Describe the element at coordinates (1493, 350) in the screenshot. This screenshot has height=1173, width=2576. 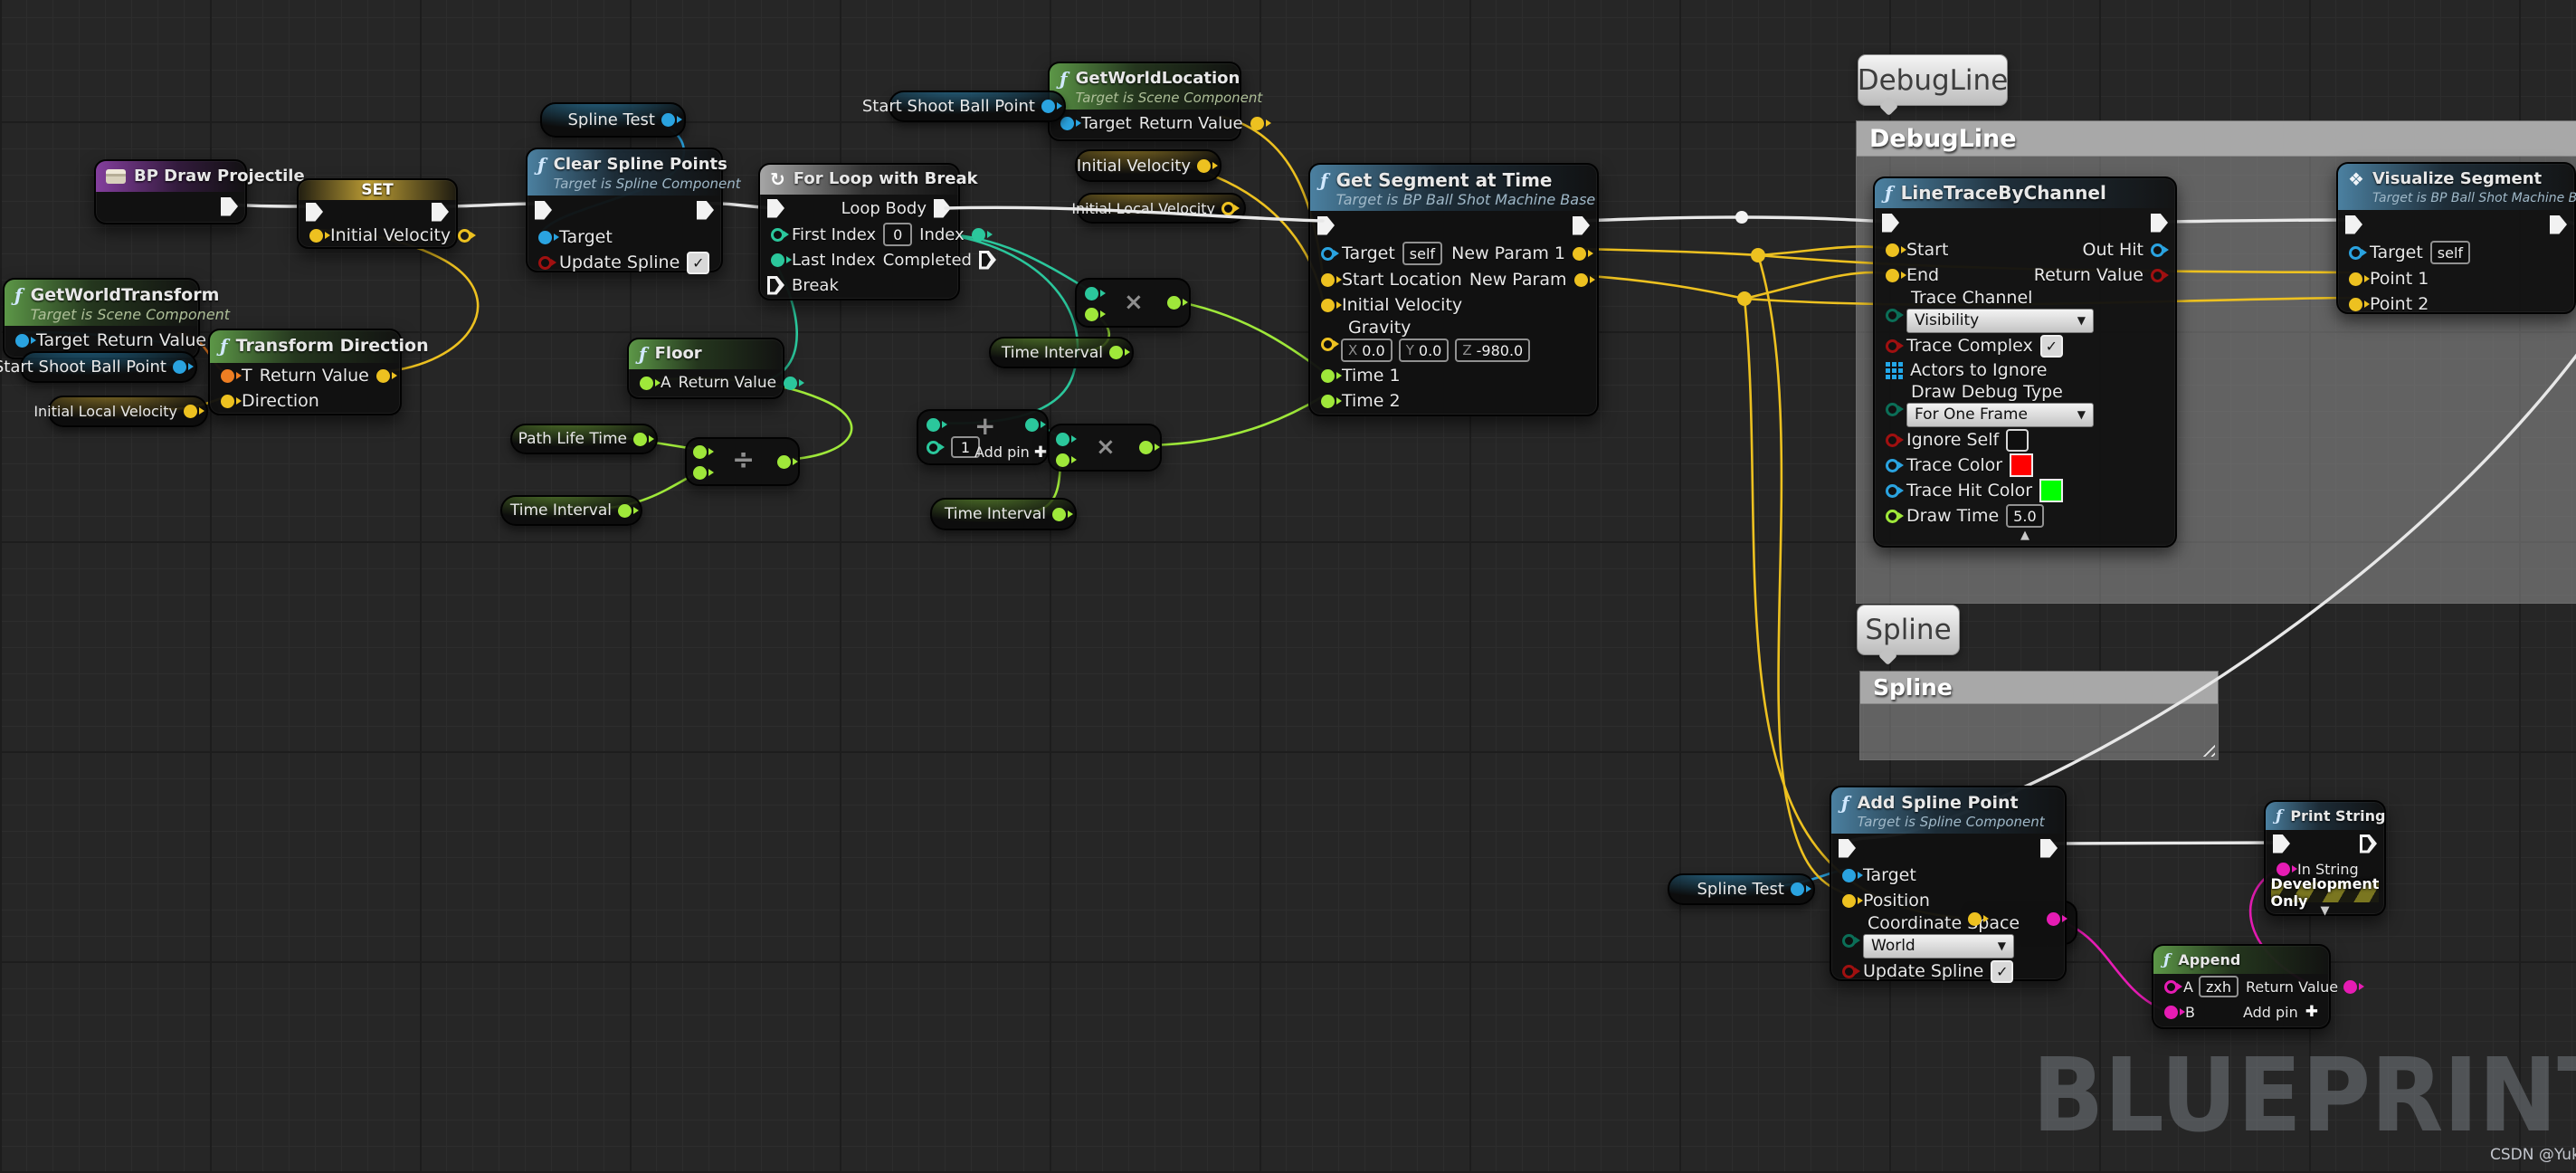
I see `gravity-z-field: Z -980.0` at that location.